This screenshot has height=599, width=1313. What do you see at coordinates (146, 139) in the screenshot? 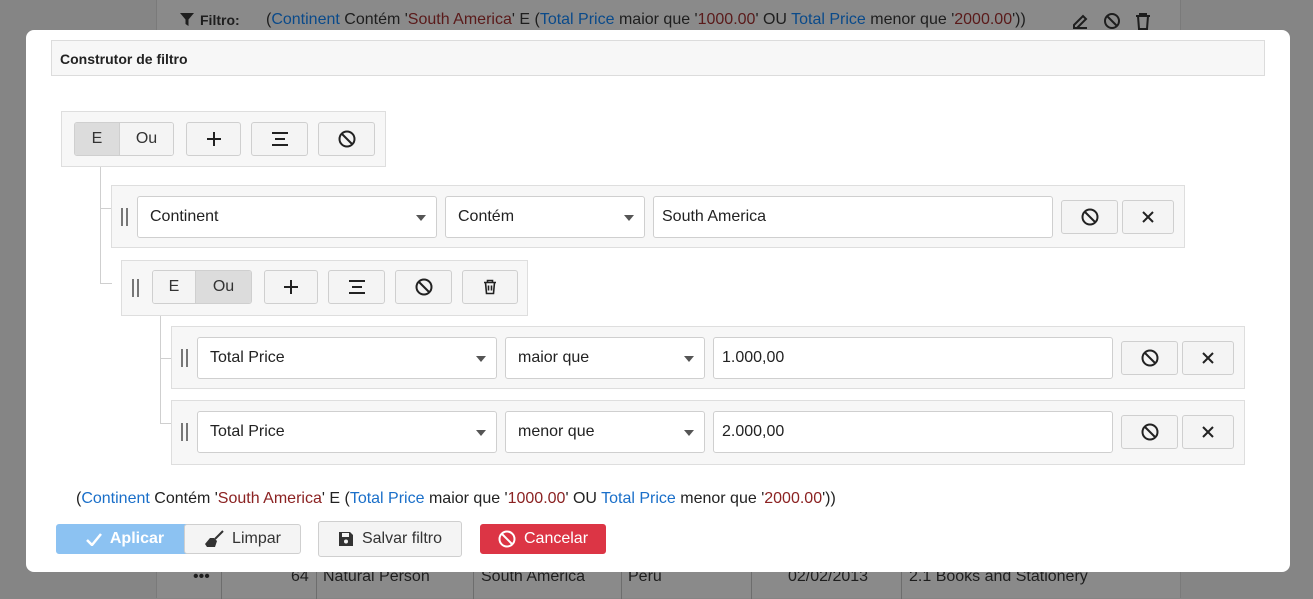
I see `root-or-button: Ou` at bounding box center [146, 139].